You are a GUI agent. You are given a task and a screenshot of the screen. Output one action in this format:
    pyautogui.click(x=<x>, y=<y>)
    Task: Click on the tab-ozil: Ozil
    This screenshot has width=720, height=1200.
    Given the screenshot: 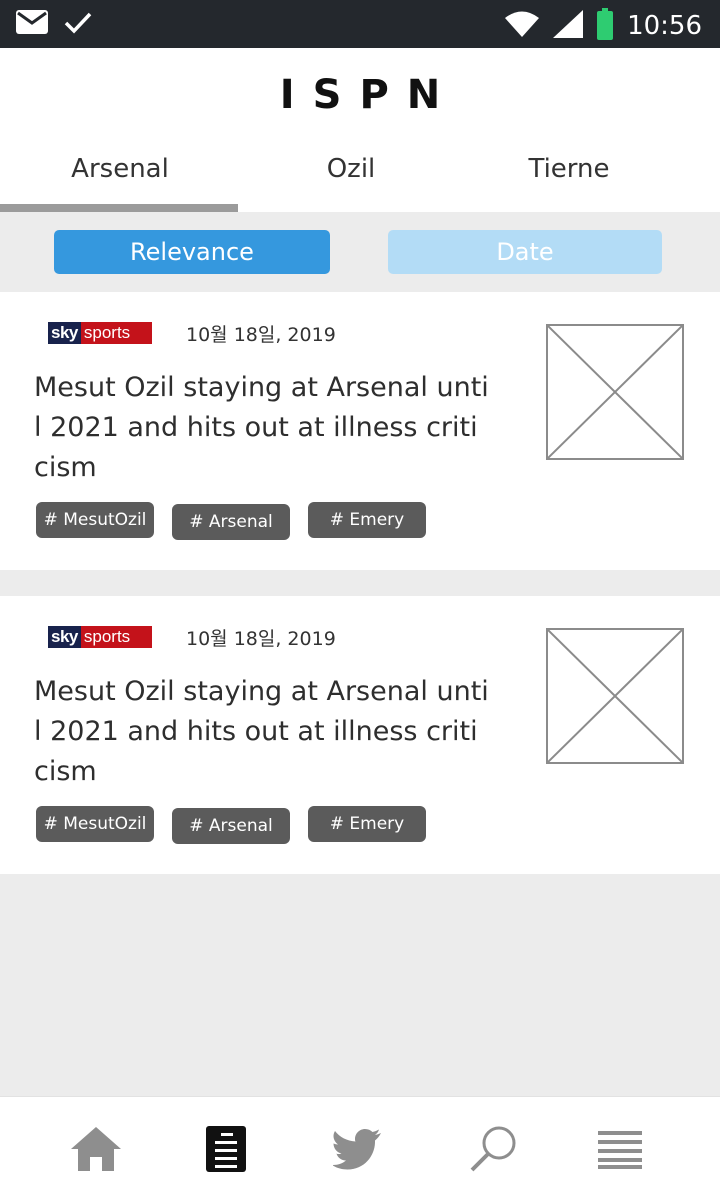 What is the action you would take?
    pyautogui.click(x=351, y=176)
    